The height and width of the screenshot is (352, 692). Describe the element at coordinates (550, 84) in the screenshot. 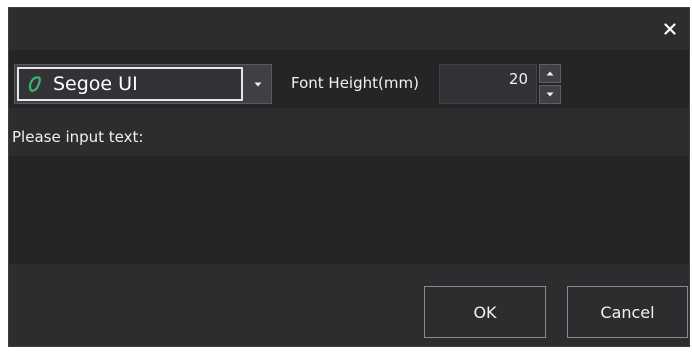

I see `font-height-spinner` at that location.